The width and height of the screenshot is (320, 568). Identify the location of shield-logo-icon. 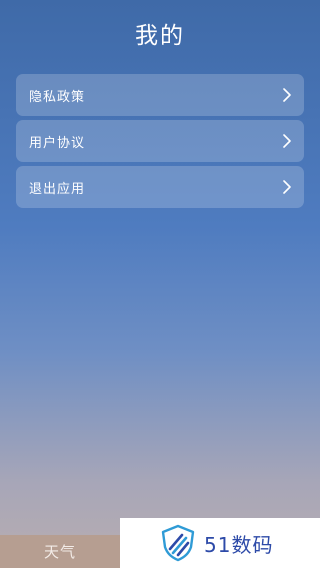
(178, 543).